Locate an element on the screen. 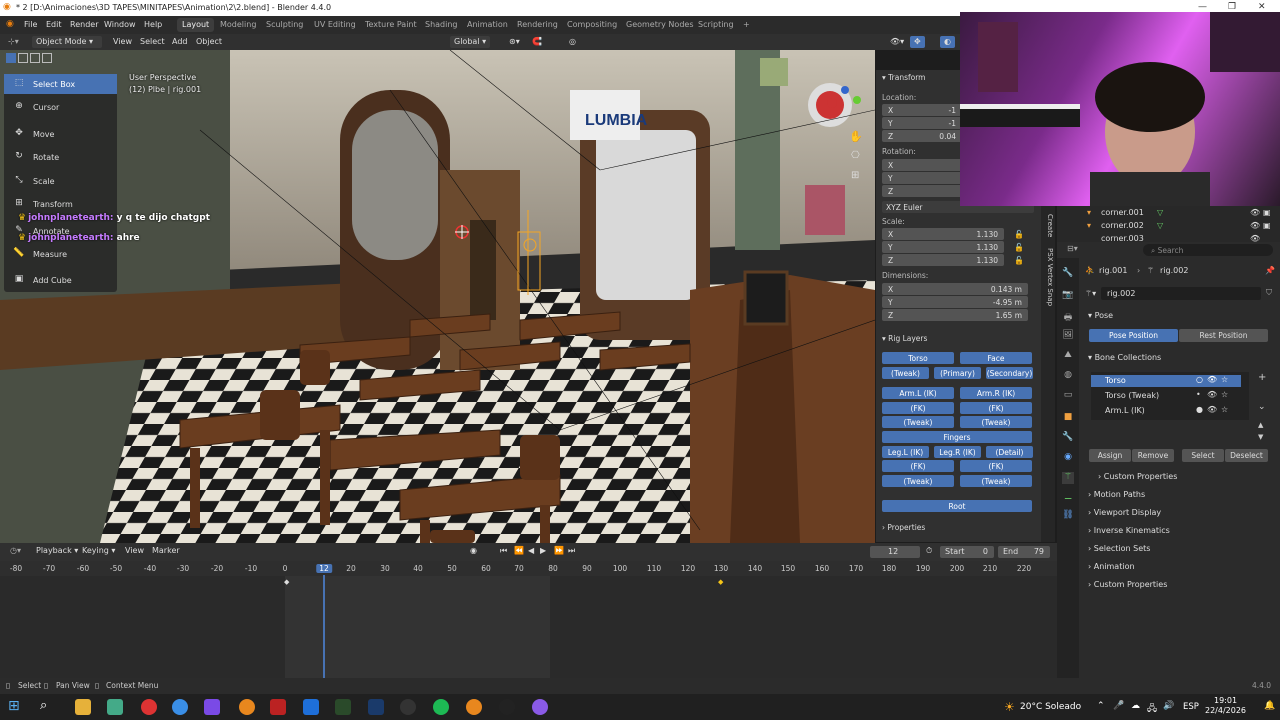 The width and height of the screenshot is (1280, 720). play-icon: ▶ is located at coordinates (543, 551).